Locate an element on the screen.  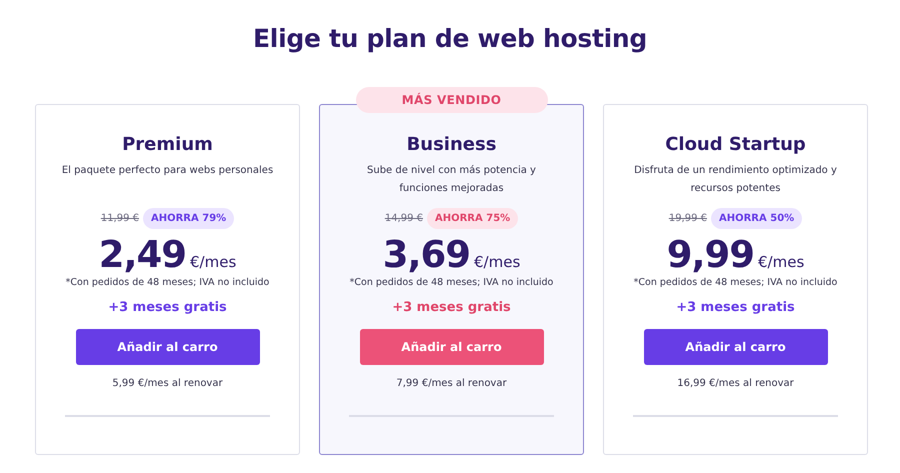
plan-name: Business is located at coordinates (451, 145).